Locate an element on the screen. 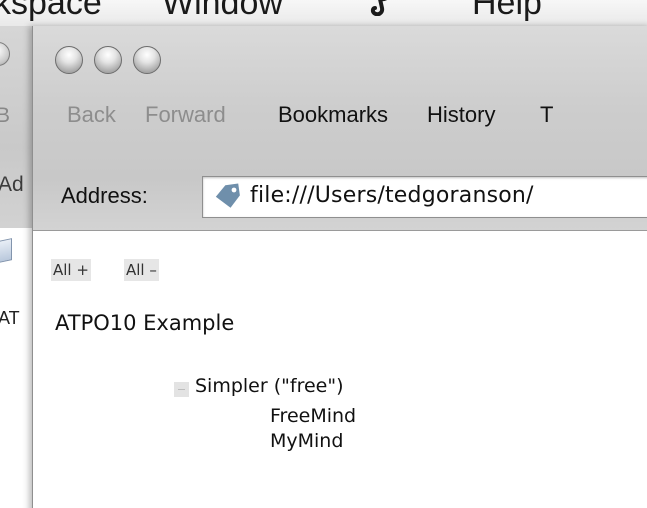 The height and width of the screenshot is (508, 647). navigation-toolbar: Back Forward Bookmarks History T is located at coordinates (340, 116).